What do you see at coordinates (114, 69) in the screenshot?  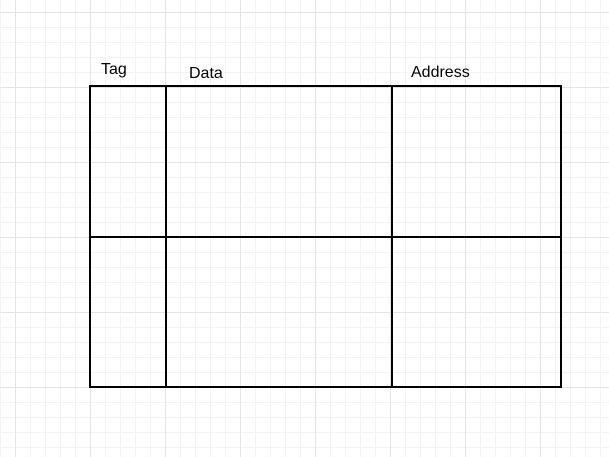 I see `column-label-tag: Tag` at bounding box center [114, 69].